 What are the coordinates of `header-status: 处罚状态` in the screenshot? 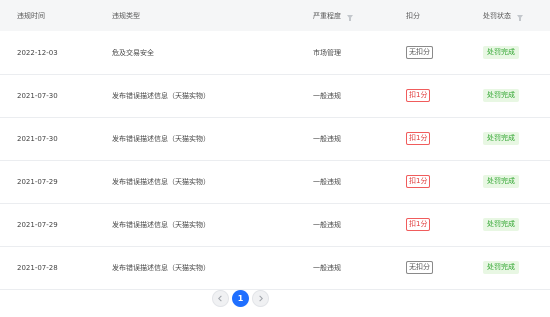 It's located at (503, 16).